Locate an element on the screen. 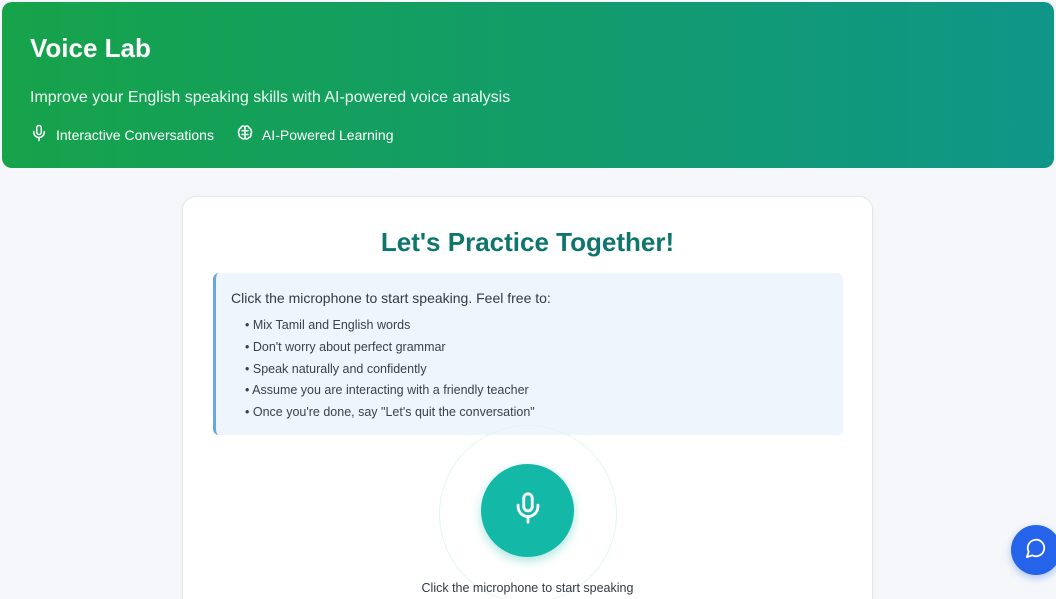  feature-label: AI-Powered Learning is located at coordinates (327, 134).